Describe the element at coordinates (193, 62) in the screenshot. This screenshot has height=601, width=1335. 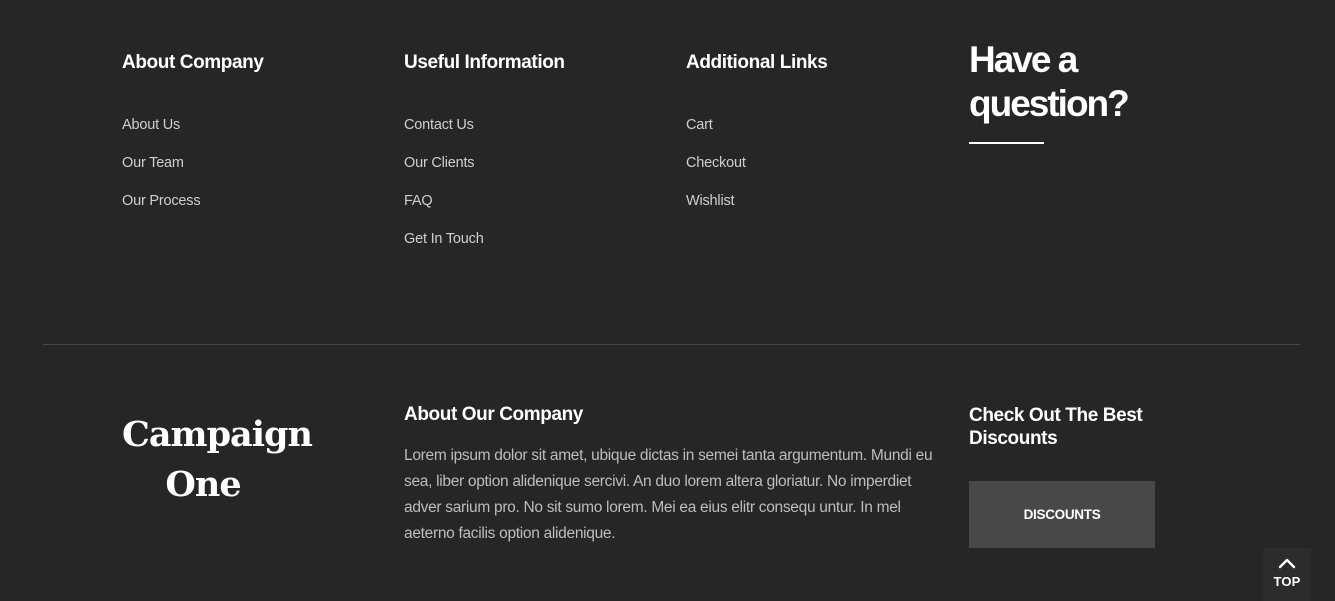
I see `column-heading: About Company` at that location.